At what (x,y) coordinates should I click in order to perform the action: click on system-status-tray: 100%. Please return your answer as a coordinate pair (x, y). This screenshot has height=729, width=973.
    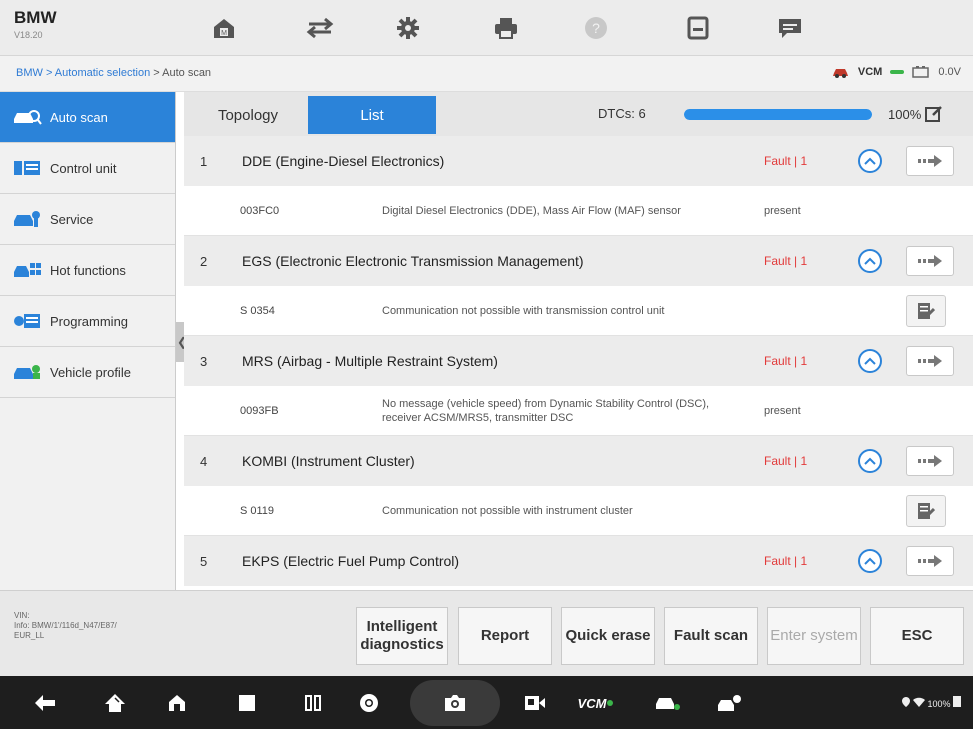
    Looking at the image, I should click on (931, 702).